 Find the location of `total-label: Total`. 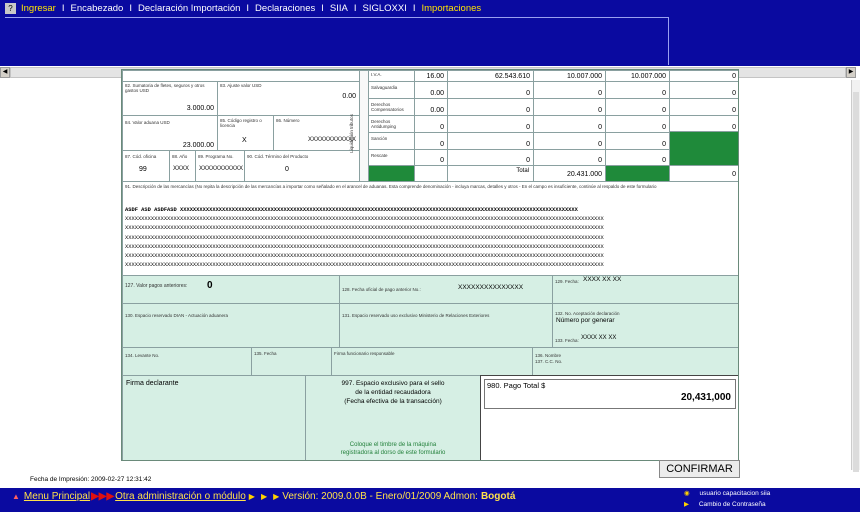

total-label: Total is located at coordinates (522, 171).